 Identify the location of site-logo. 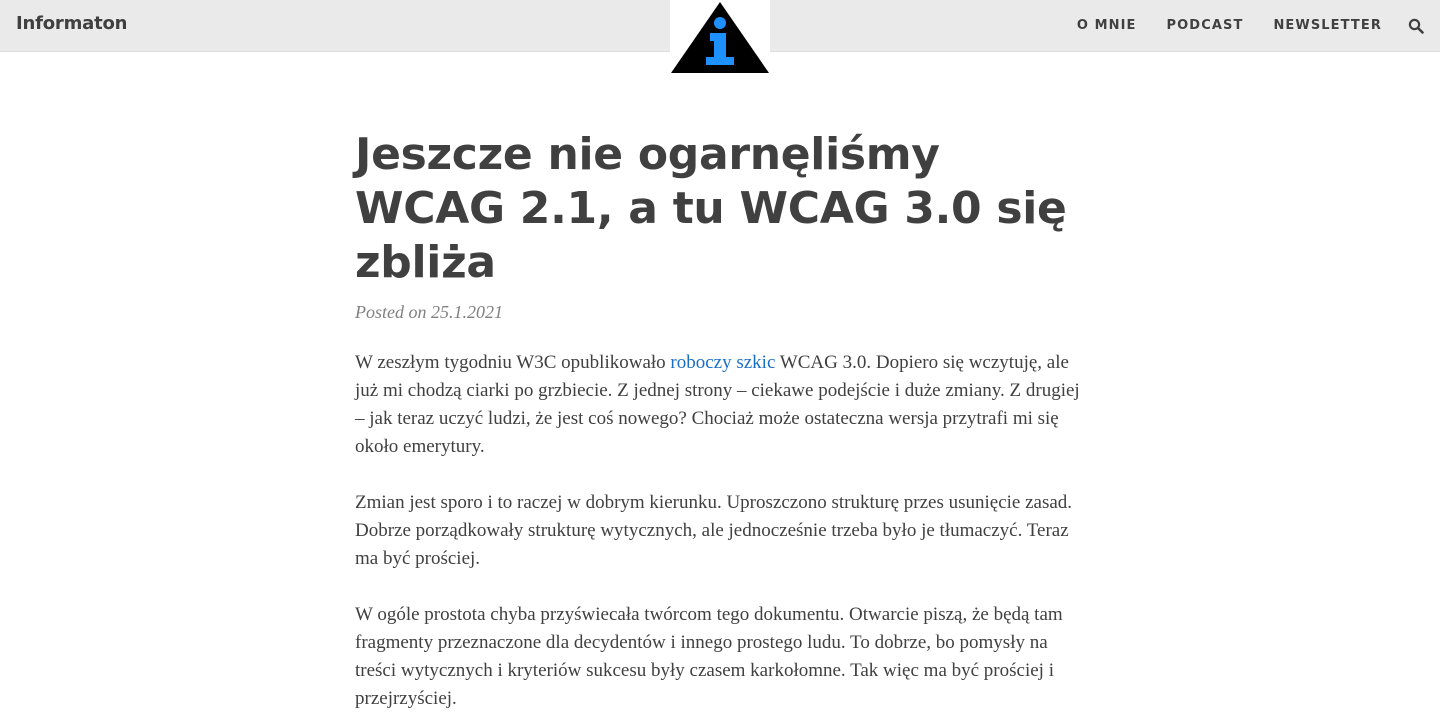
(720, 38).